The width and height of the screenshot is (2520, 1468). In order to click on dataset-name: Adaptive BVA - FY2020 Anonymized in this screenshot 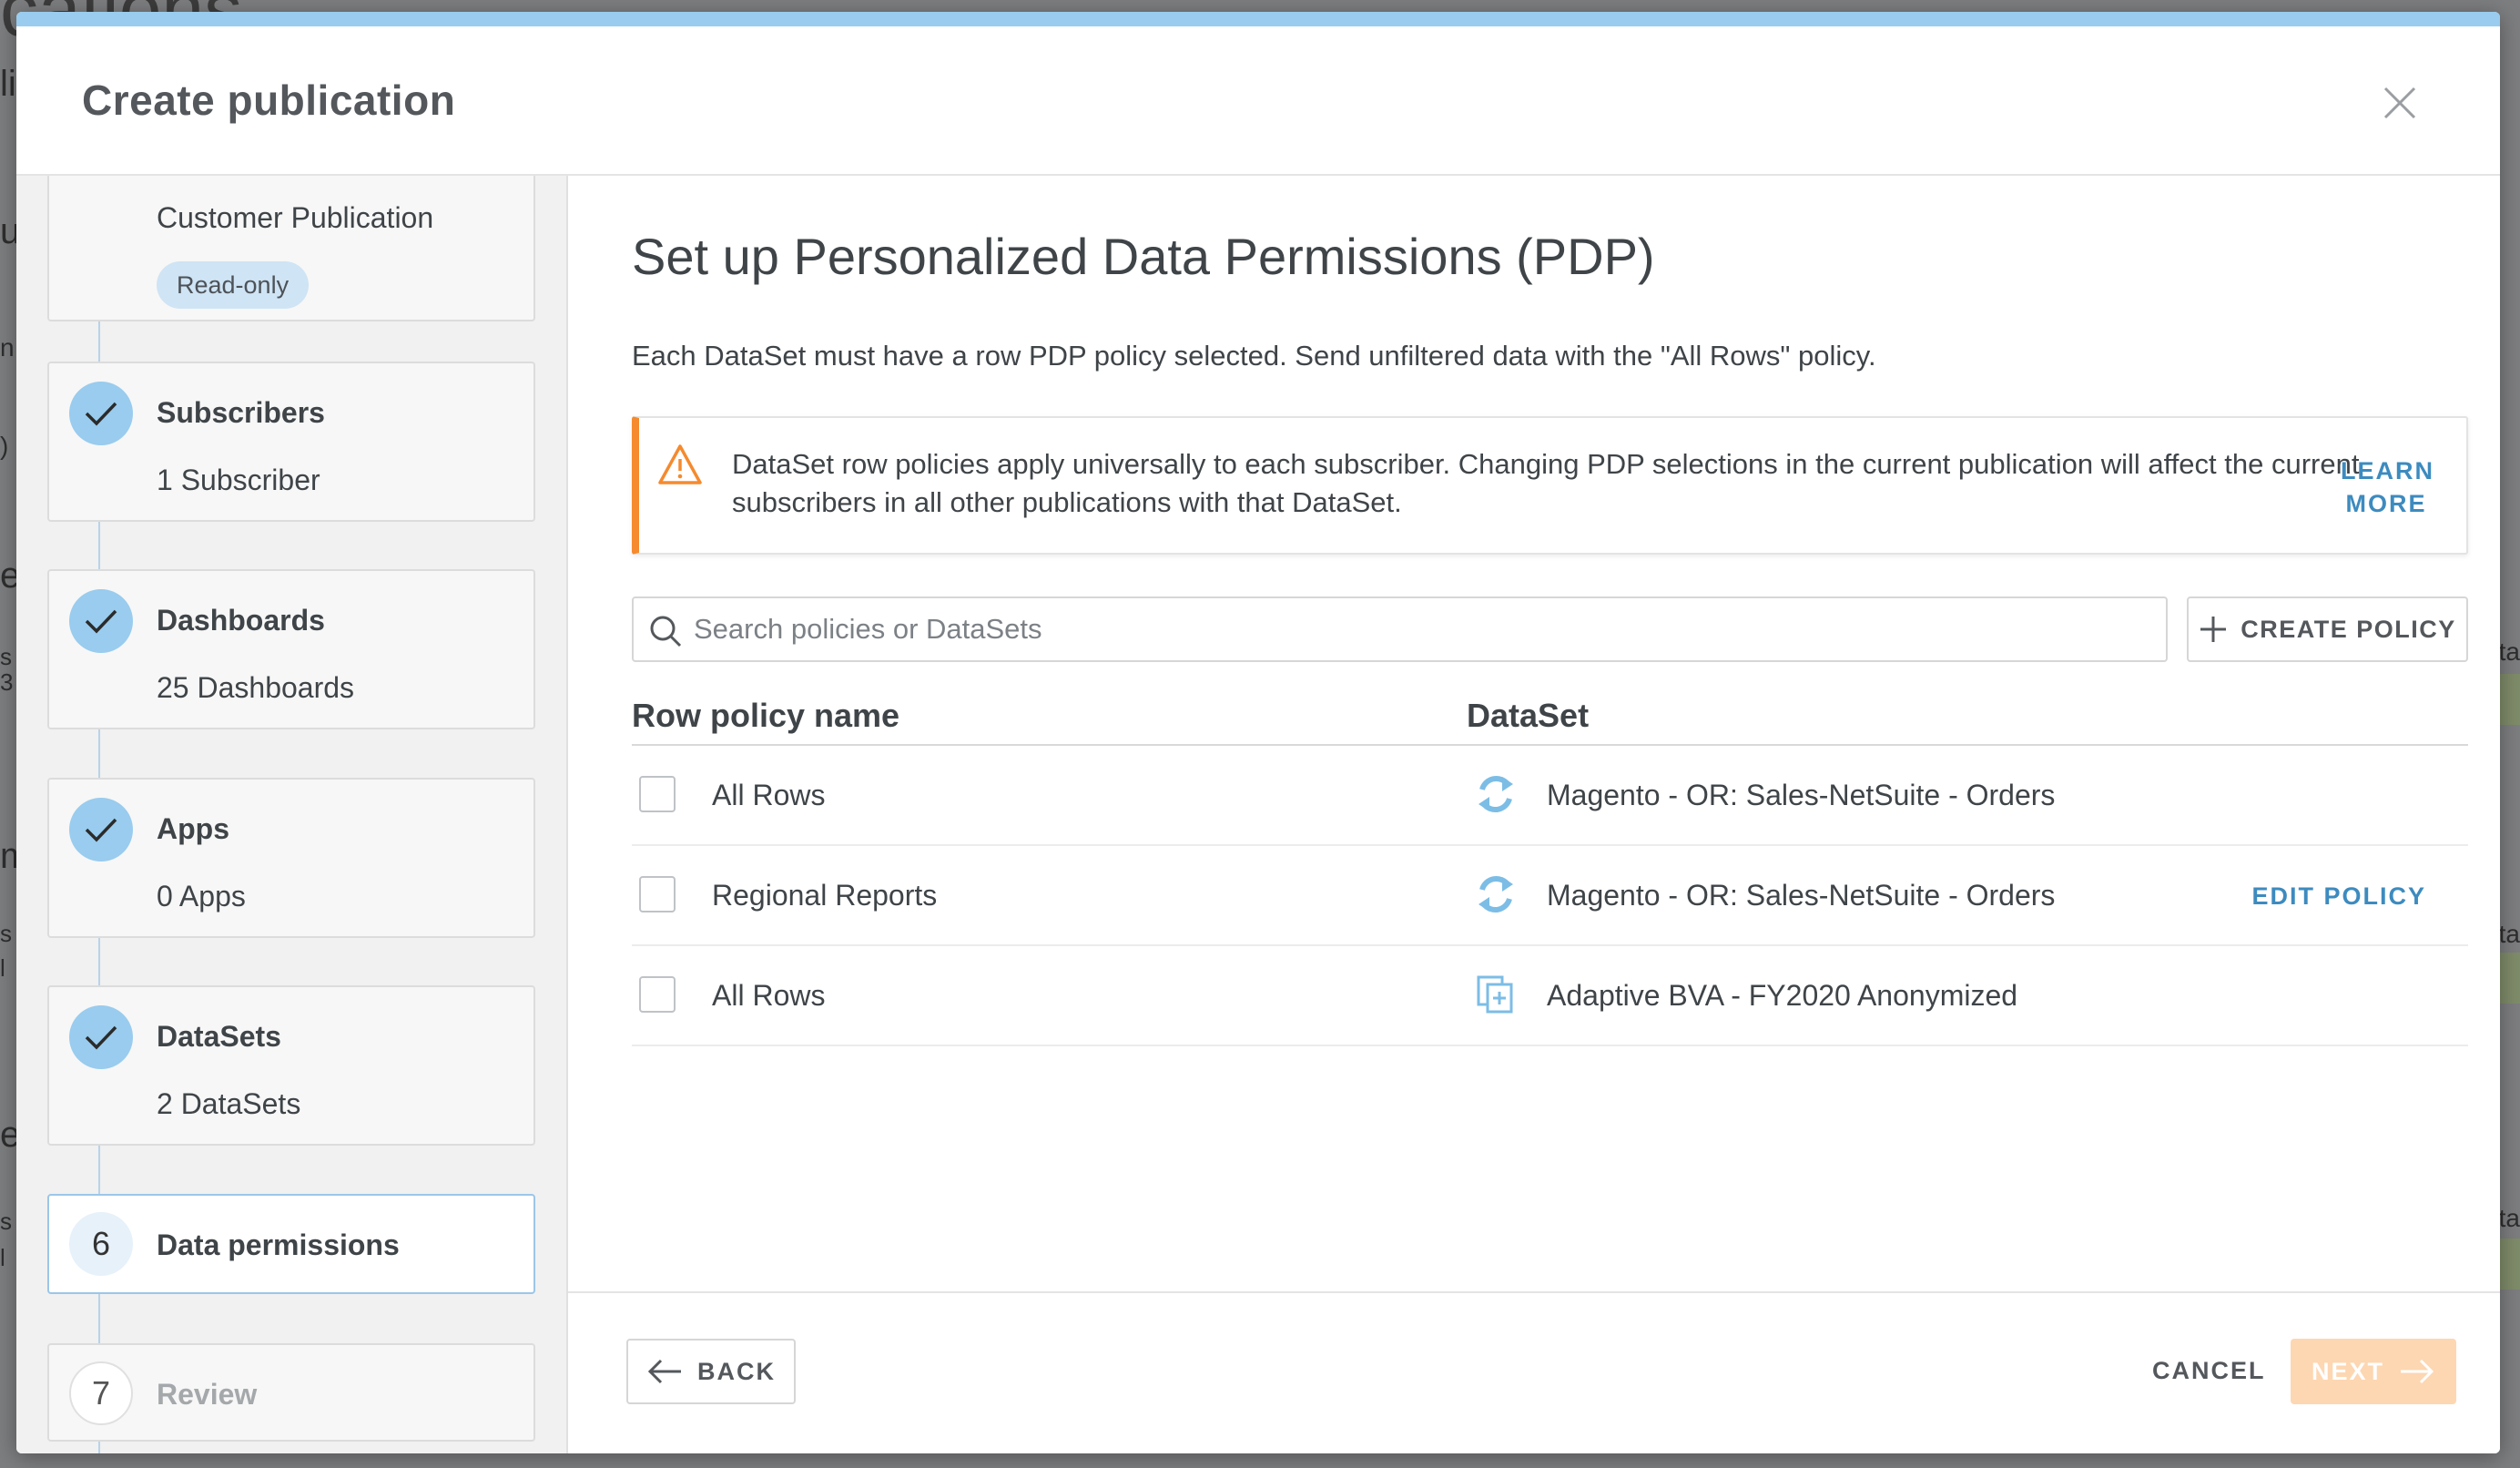, I will do `click(1782, 996)`.